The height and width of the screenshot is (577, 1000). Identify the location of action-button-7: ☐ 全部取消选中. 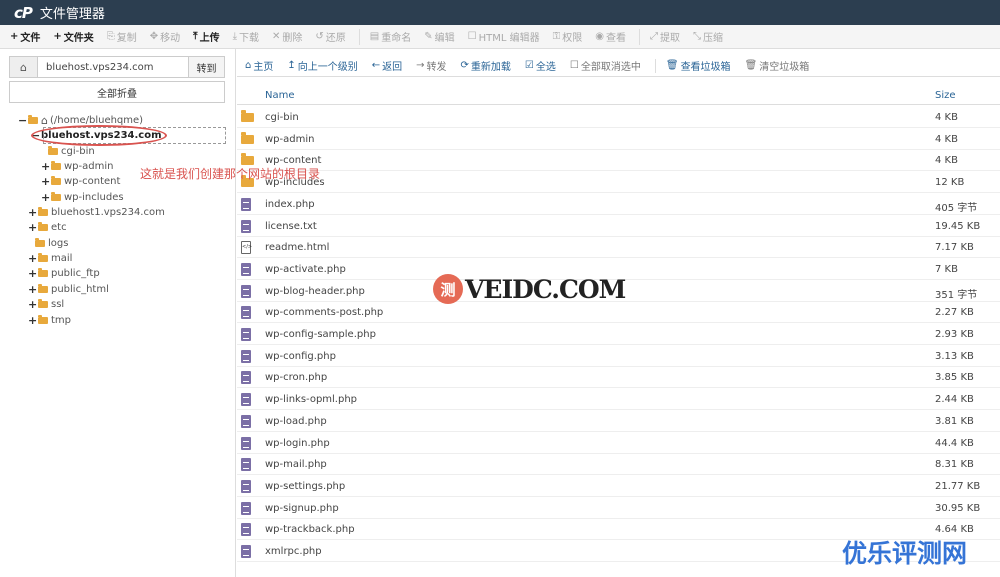
(605, 65).